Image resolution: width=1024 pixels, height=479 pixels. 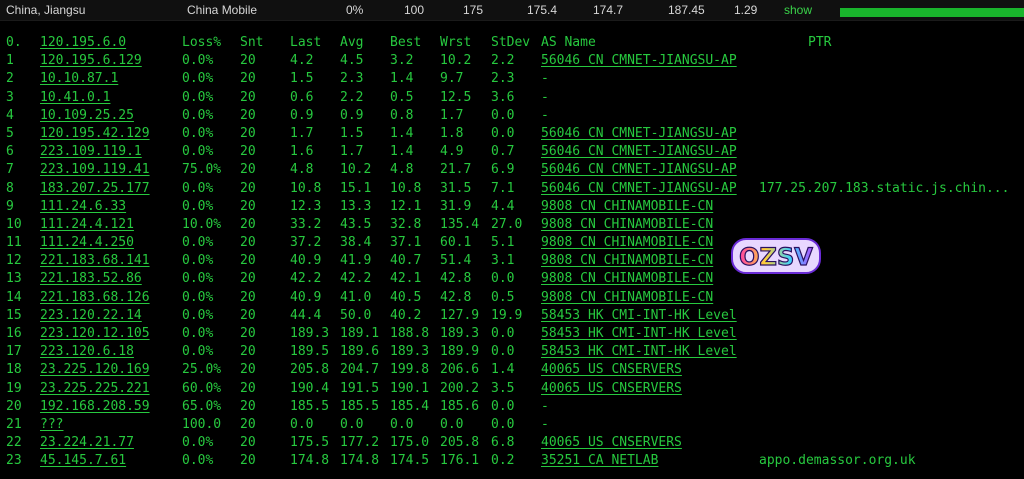 What do you see at coordinates (91, 61) in the screenshot?
I see `hop-host-link: 120.195.6.129` at bounding box center [91, 61].